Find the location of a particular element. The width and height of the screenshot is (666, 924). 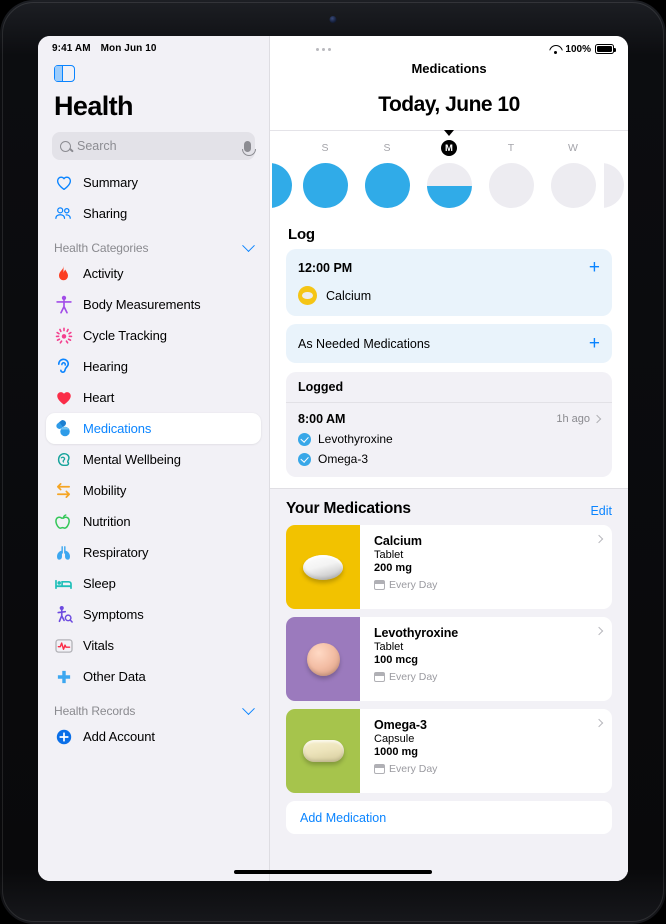

medication-row: Calcium Tablet 200 mg Every Day is located at coordinates (449, 567).